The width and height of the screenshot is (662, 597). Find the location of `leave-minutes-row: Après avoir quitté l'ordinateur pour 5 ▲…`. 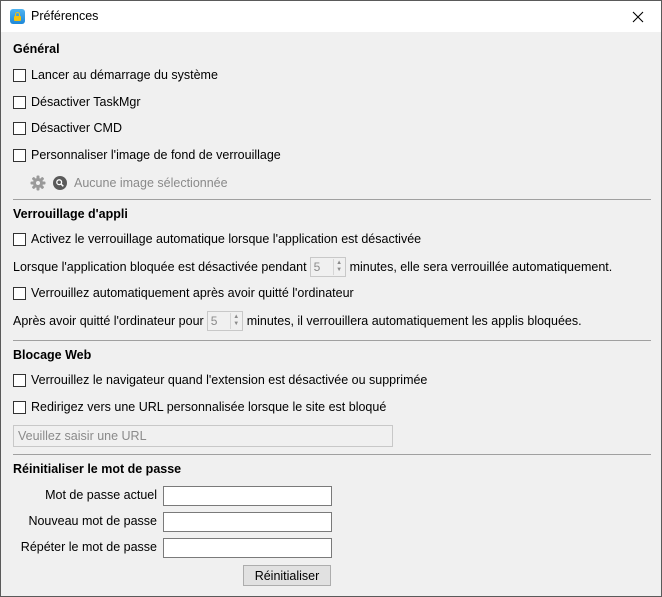

leave-minutes-row: Après avoir quitté l'ordinateur pour 5 ▲… is located at coordinates (297, 321).